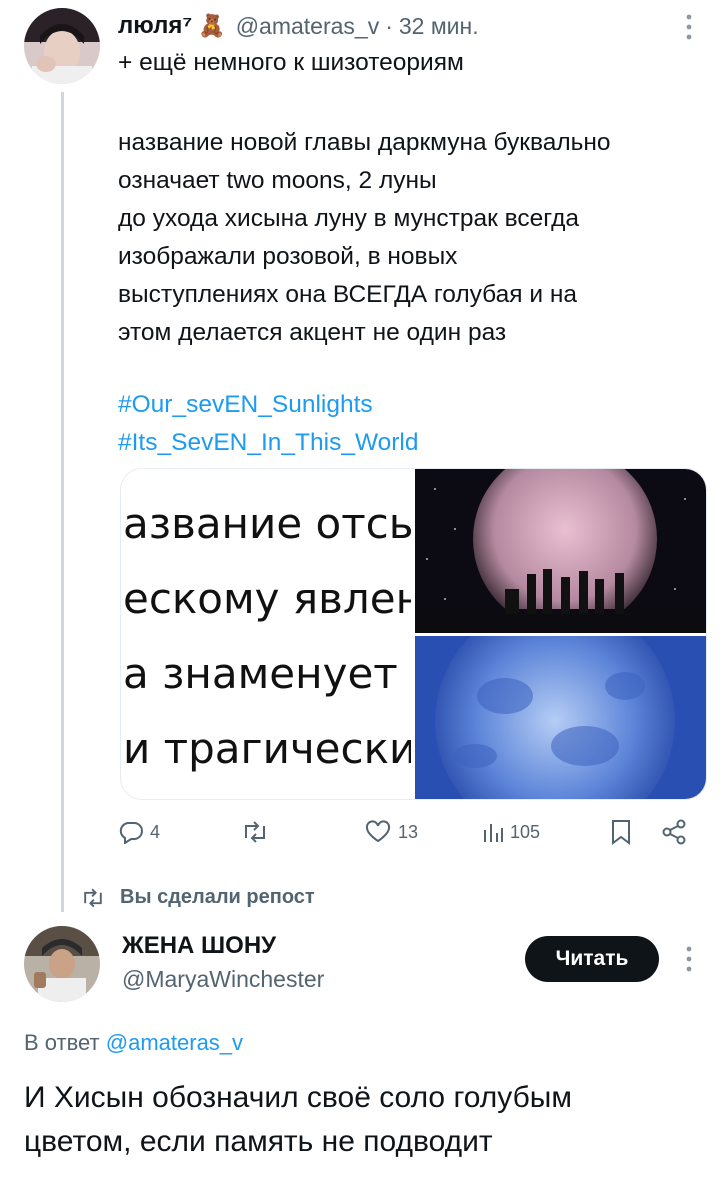 The height and width of the screenshot is (1200, 727). I want to click on tweet-time: 32 мин., so click(439, 26).